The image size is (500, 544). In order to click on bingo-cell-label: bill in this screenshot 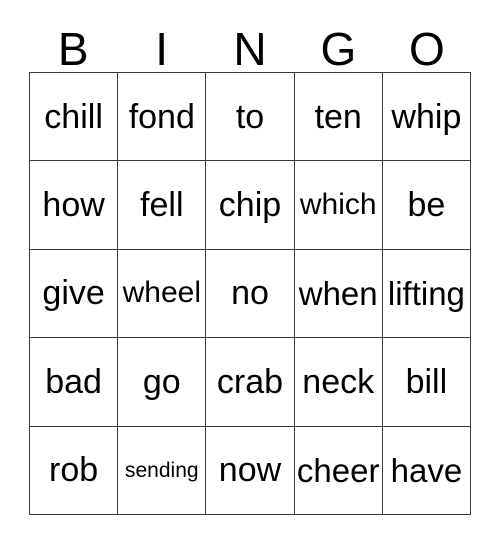, I will do `click(426, 381)`.